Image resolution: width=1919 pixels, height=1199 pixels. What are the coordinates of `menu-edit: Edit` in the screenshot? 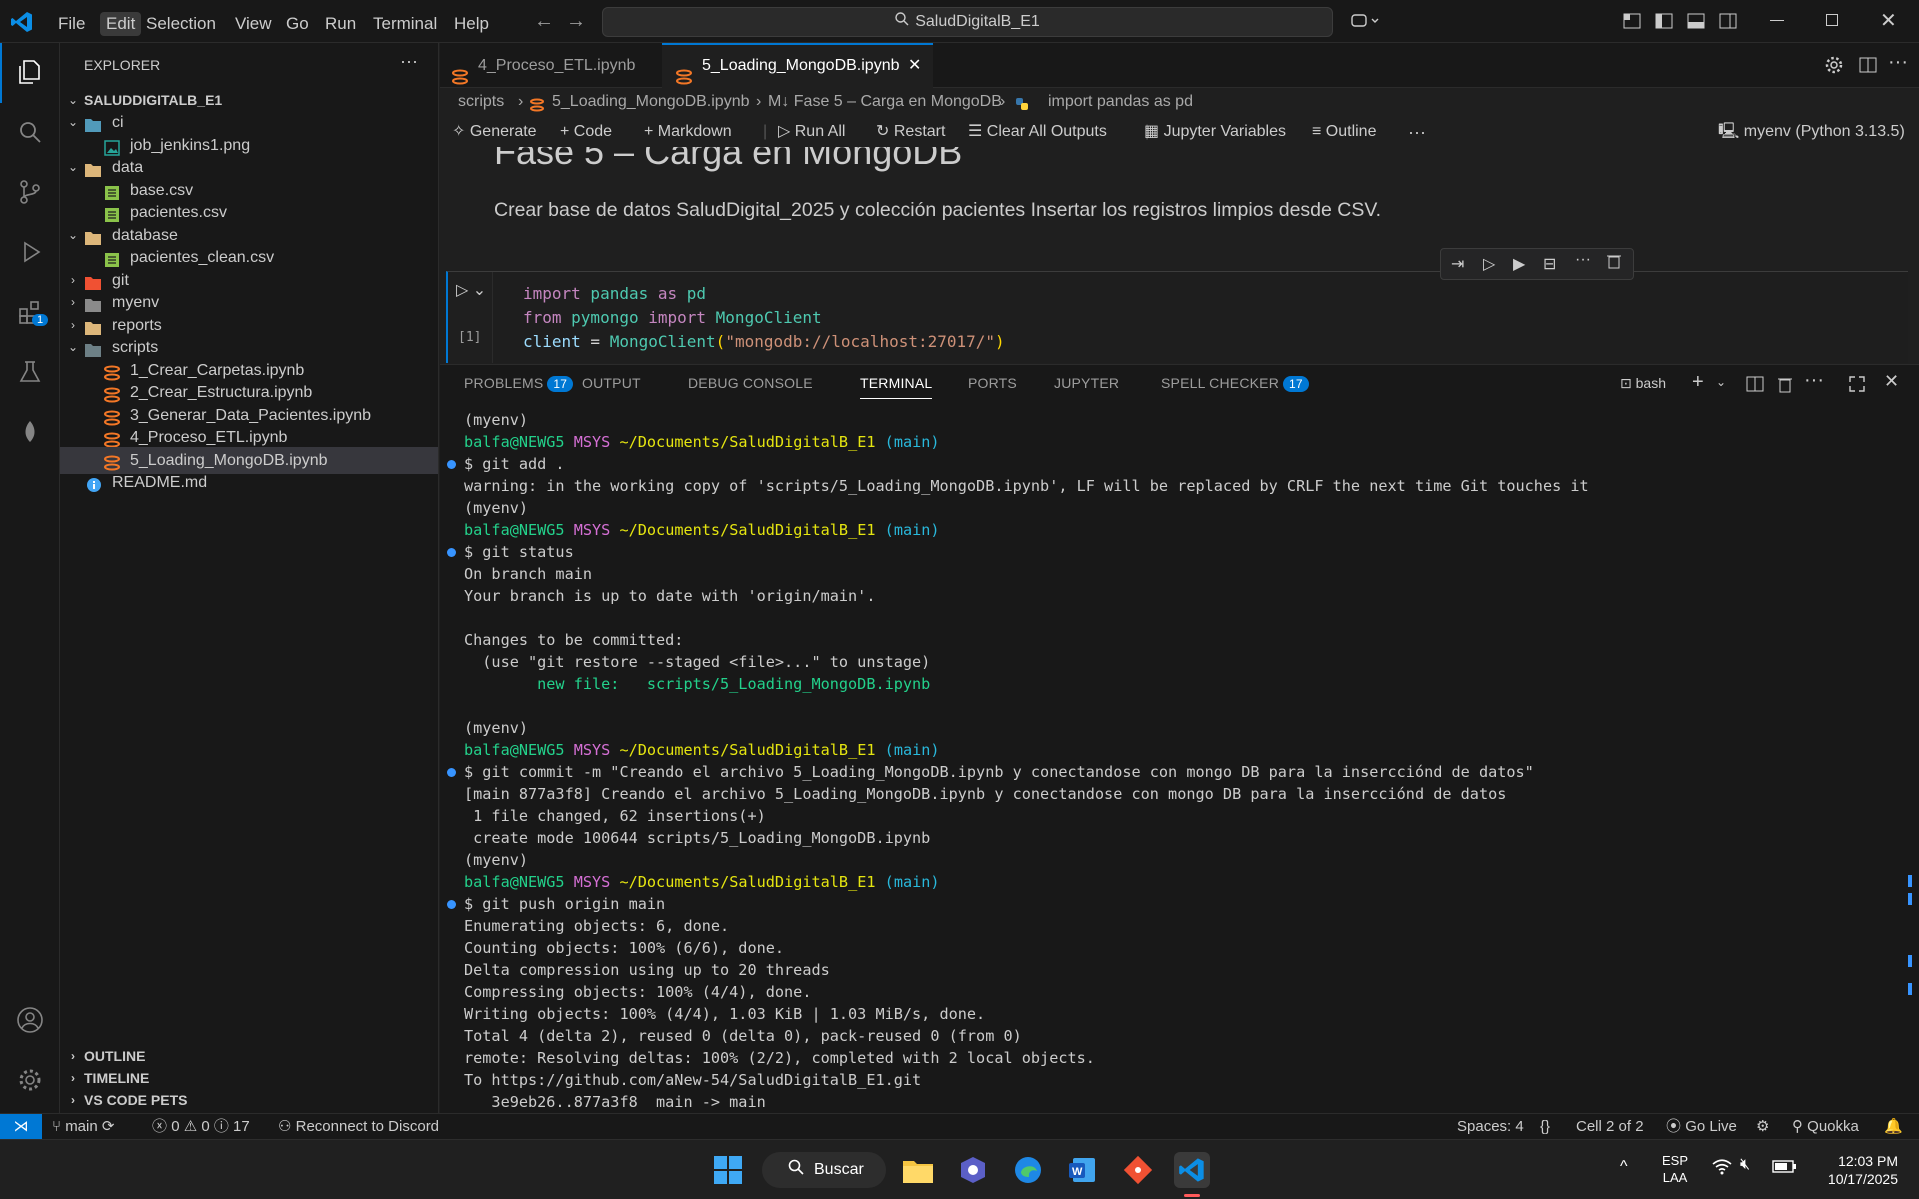 It's located at (121, 24).